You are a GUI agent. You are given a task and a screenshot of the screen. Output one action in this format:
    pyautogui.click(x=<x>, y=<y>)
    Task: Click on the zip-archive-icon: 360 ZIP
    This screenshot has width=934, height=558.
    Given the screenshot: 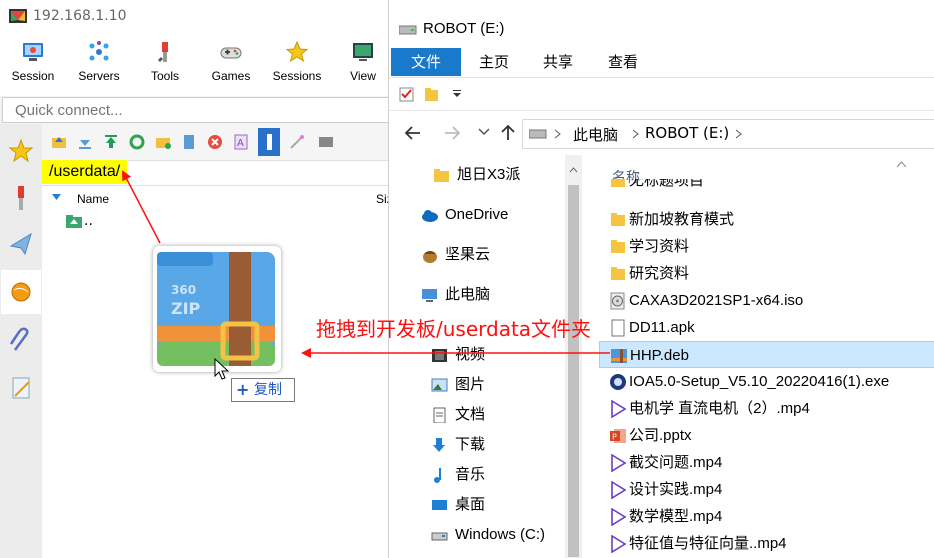 What is the action you would take?
    pyautogui.click(x=216, y=309)
    